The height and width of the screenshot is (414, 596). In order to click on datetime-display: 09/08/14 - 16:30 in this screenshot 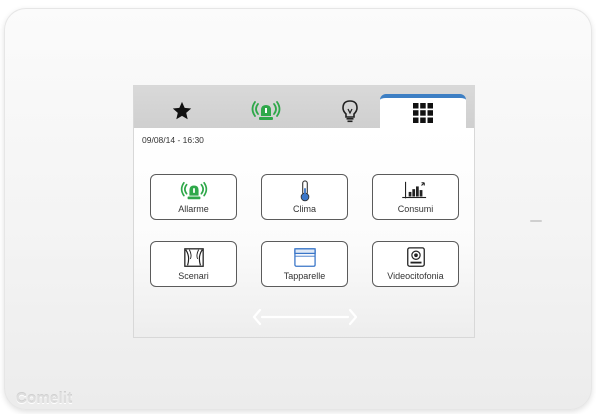, I will do `click(173, 140)`.